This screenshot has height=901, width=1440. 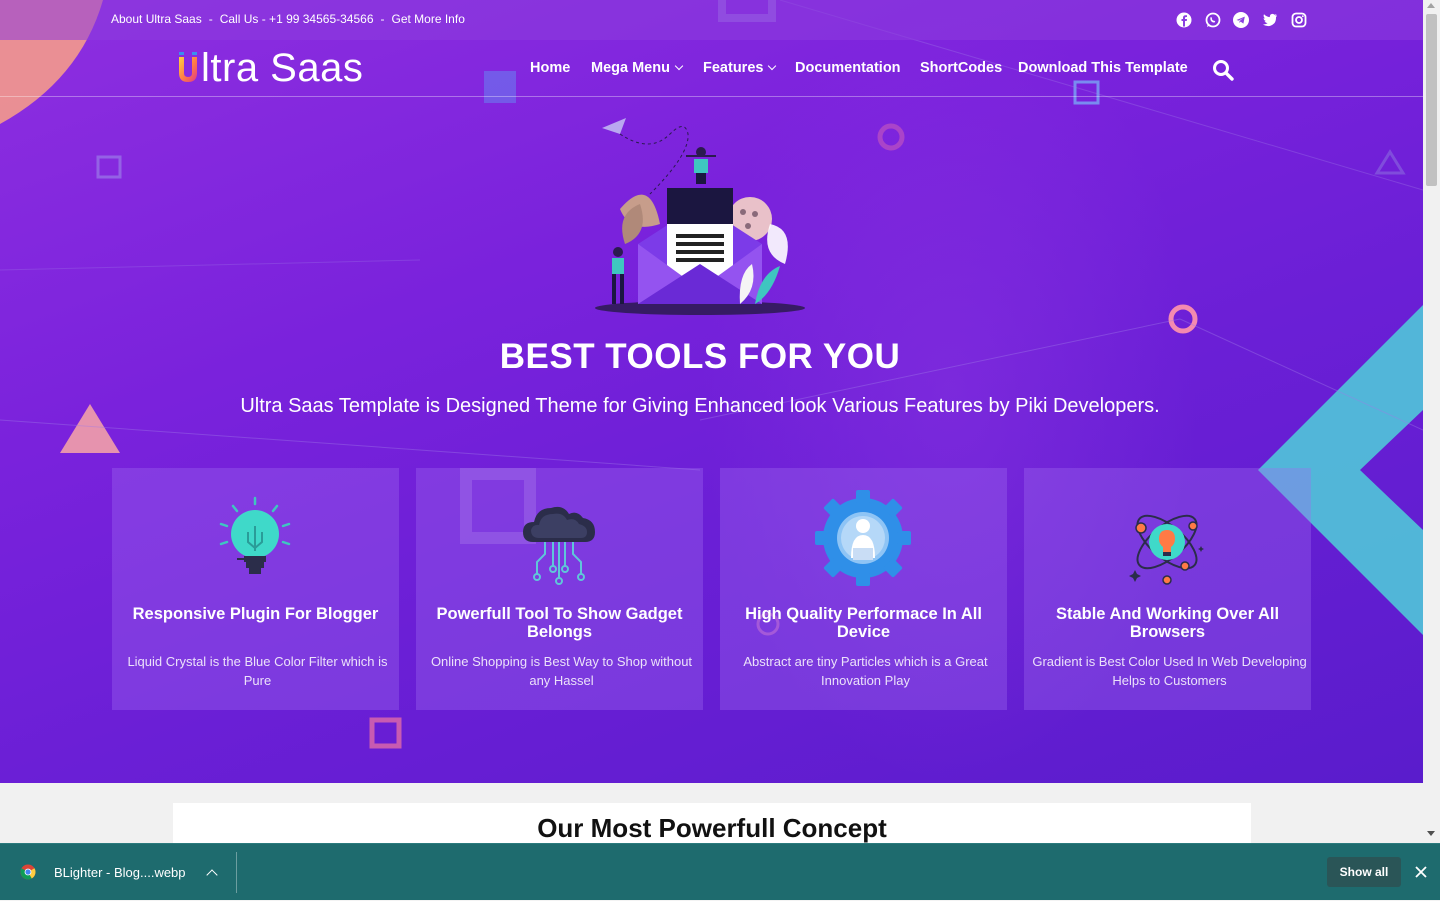 What do you see at coordinates (863, 538) in the screenshot?
I see `gear-user-icon` at bounding box center [863, 538].